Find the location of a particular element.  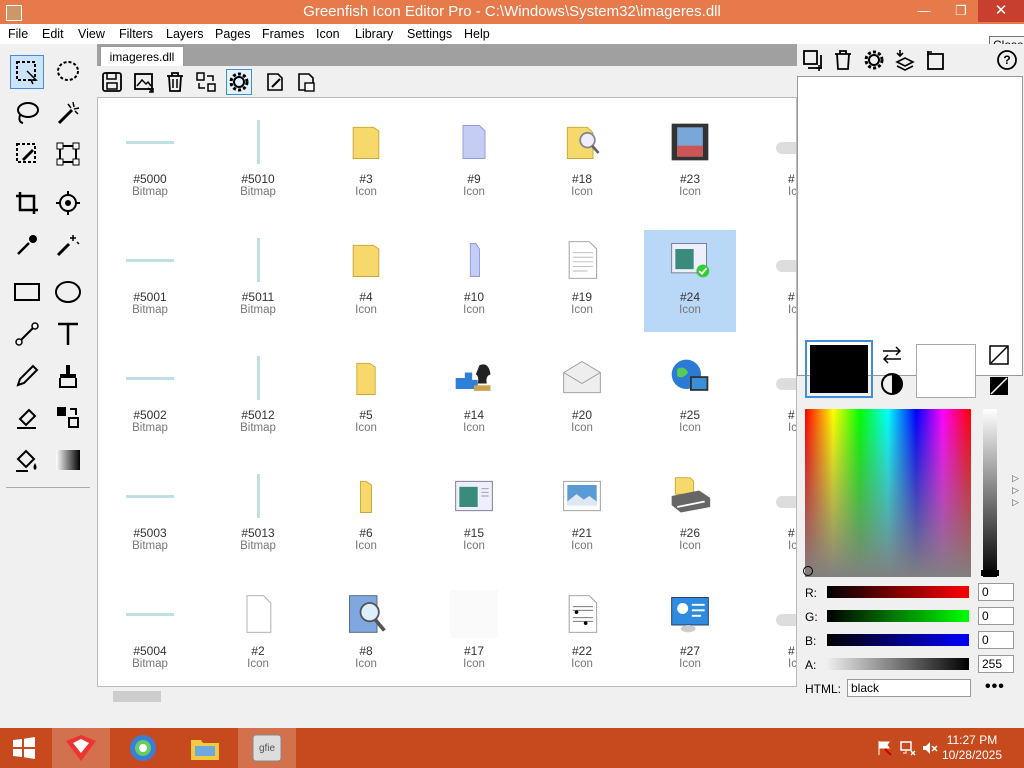

secondary-color-swatch is located at coordinates (946, 371).